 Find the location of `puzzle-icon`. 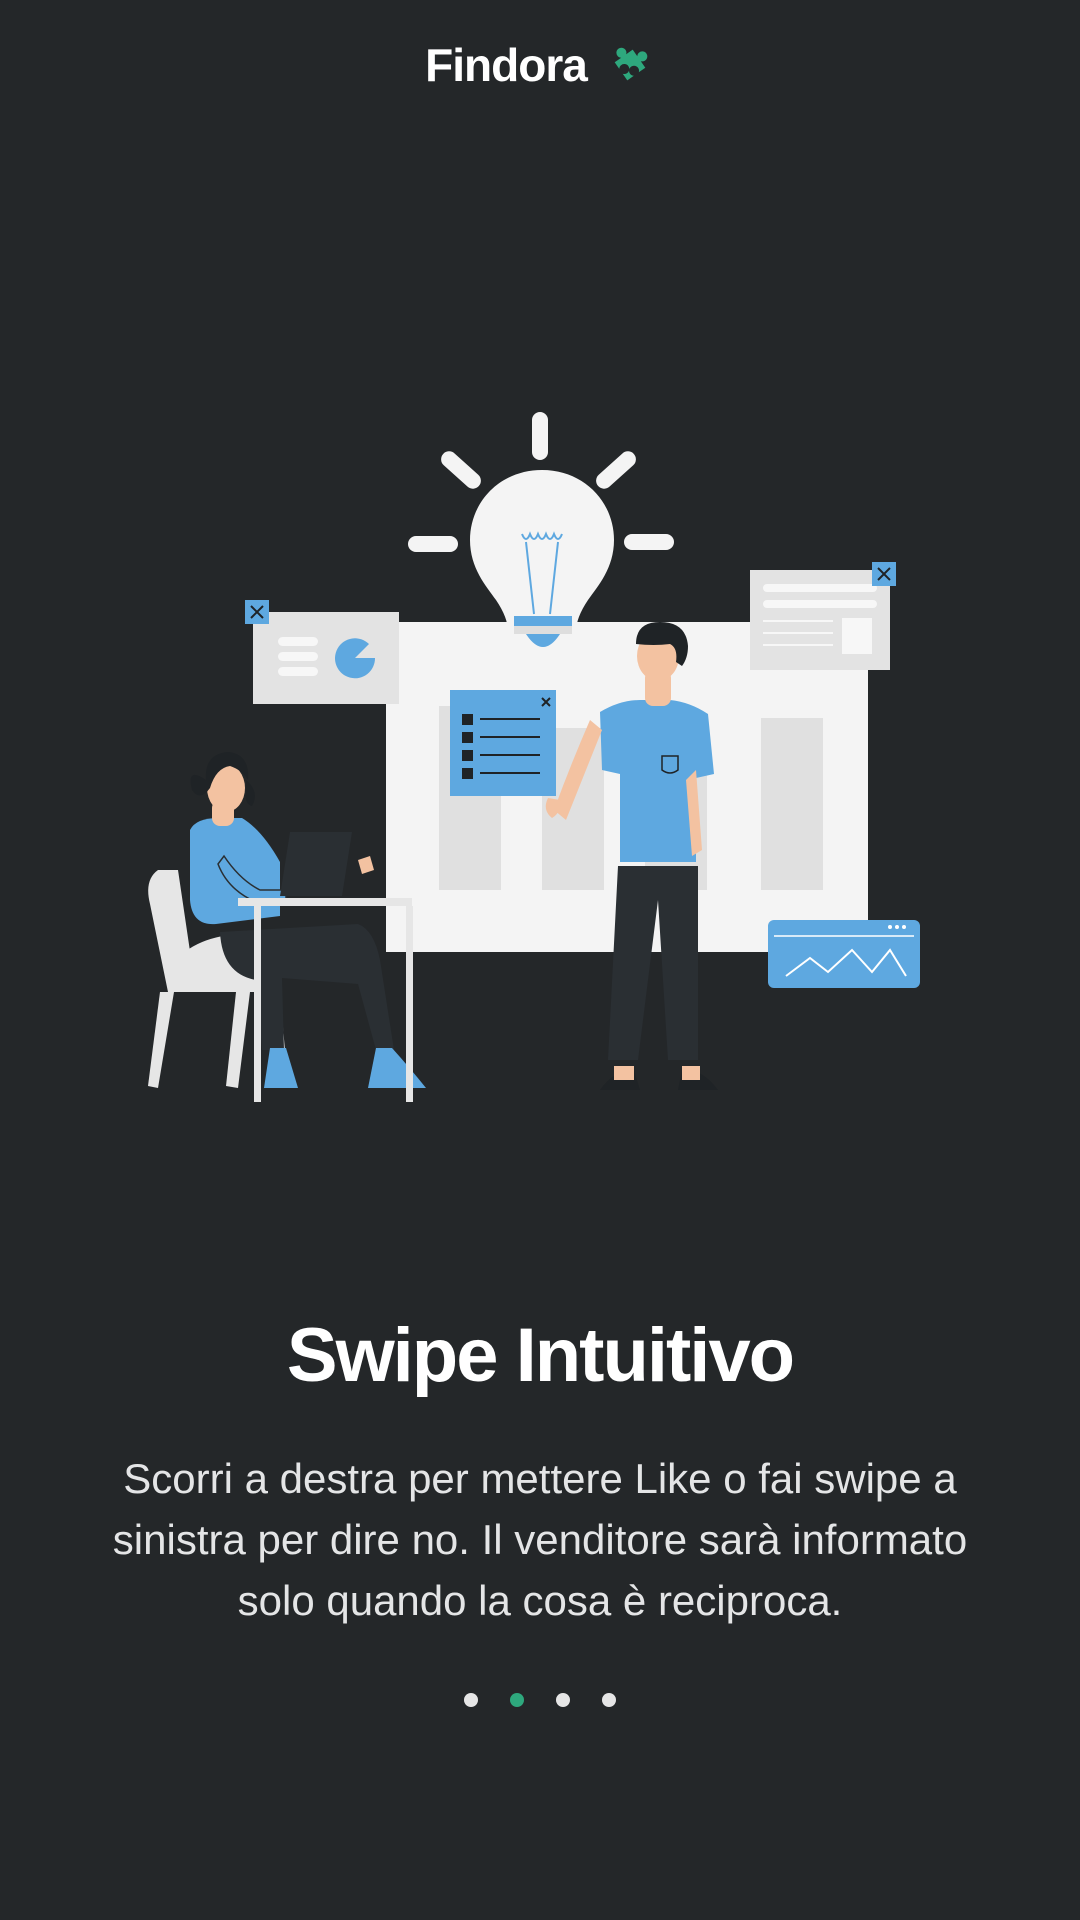

puzzle-icon is located at coordinates (631, 64).